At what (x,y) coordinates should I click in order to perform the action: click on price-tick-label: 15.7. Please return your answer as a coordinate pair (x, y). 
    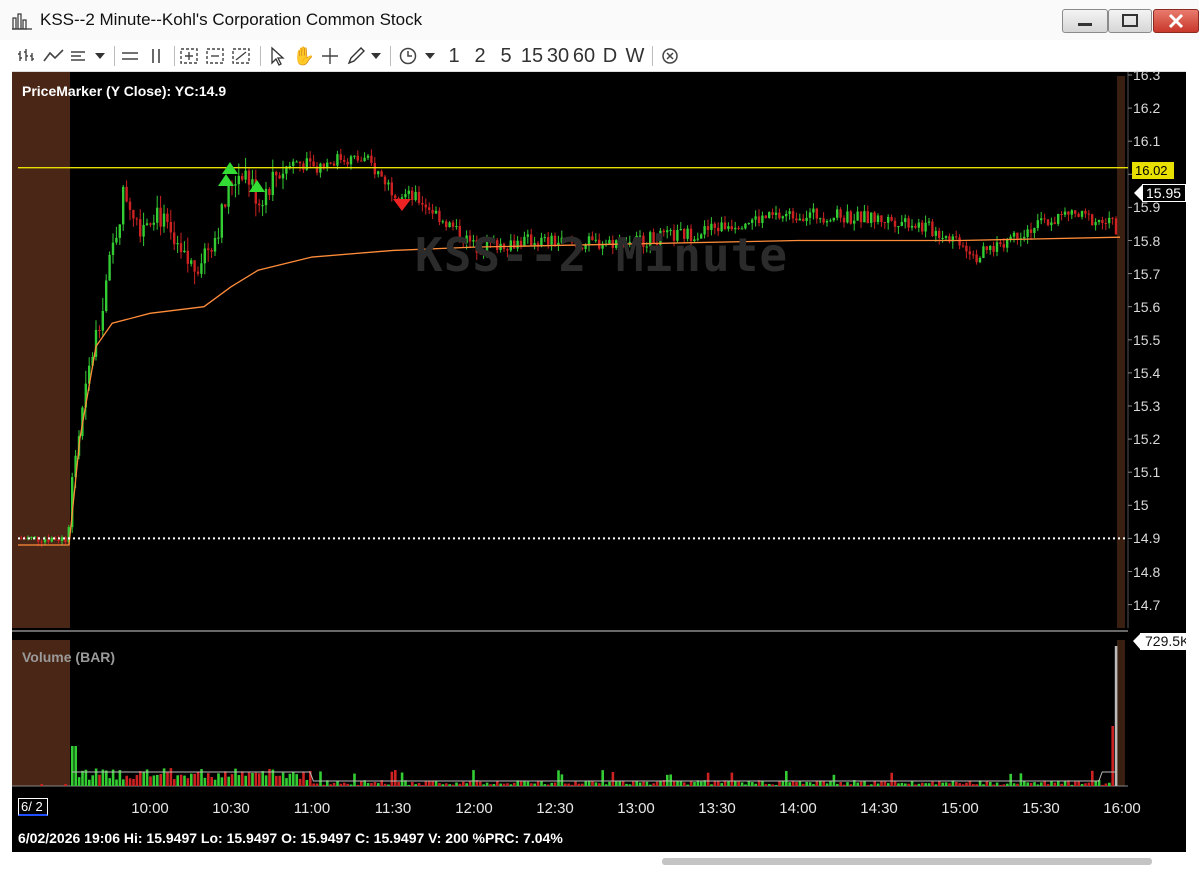
    Looking at the image, I should click on (1147, 273).